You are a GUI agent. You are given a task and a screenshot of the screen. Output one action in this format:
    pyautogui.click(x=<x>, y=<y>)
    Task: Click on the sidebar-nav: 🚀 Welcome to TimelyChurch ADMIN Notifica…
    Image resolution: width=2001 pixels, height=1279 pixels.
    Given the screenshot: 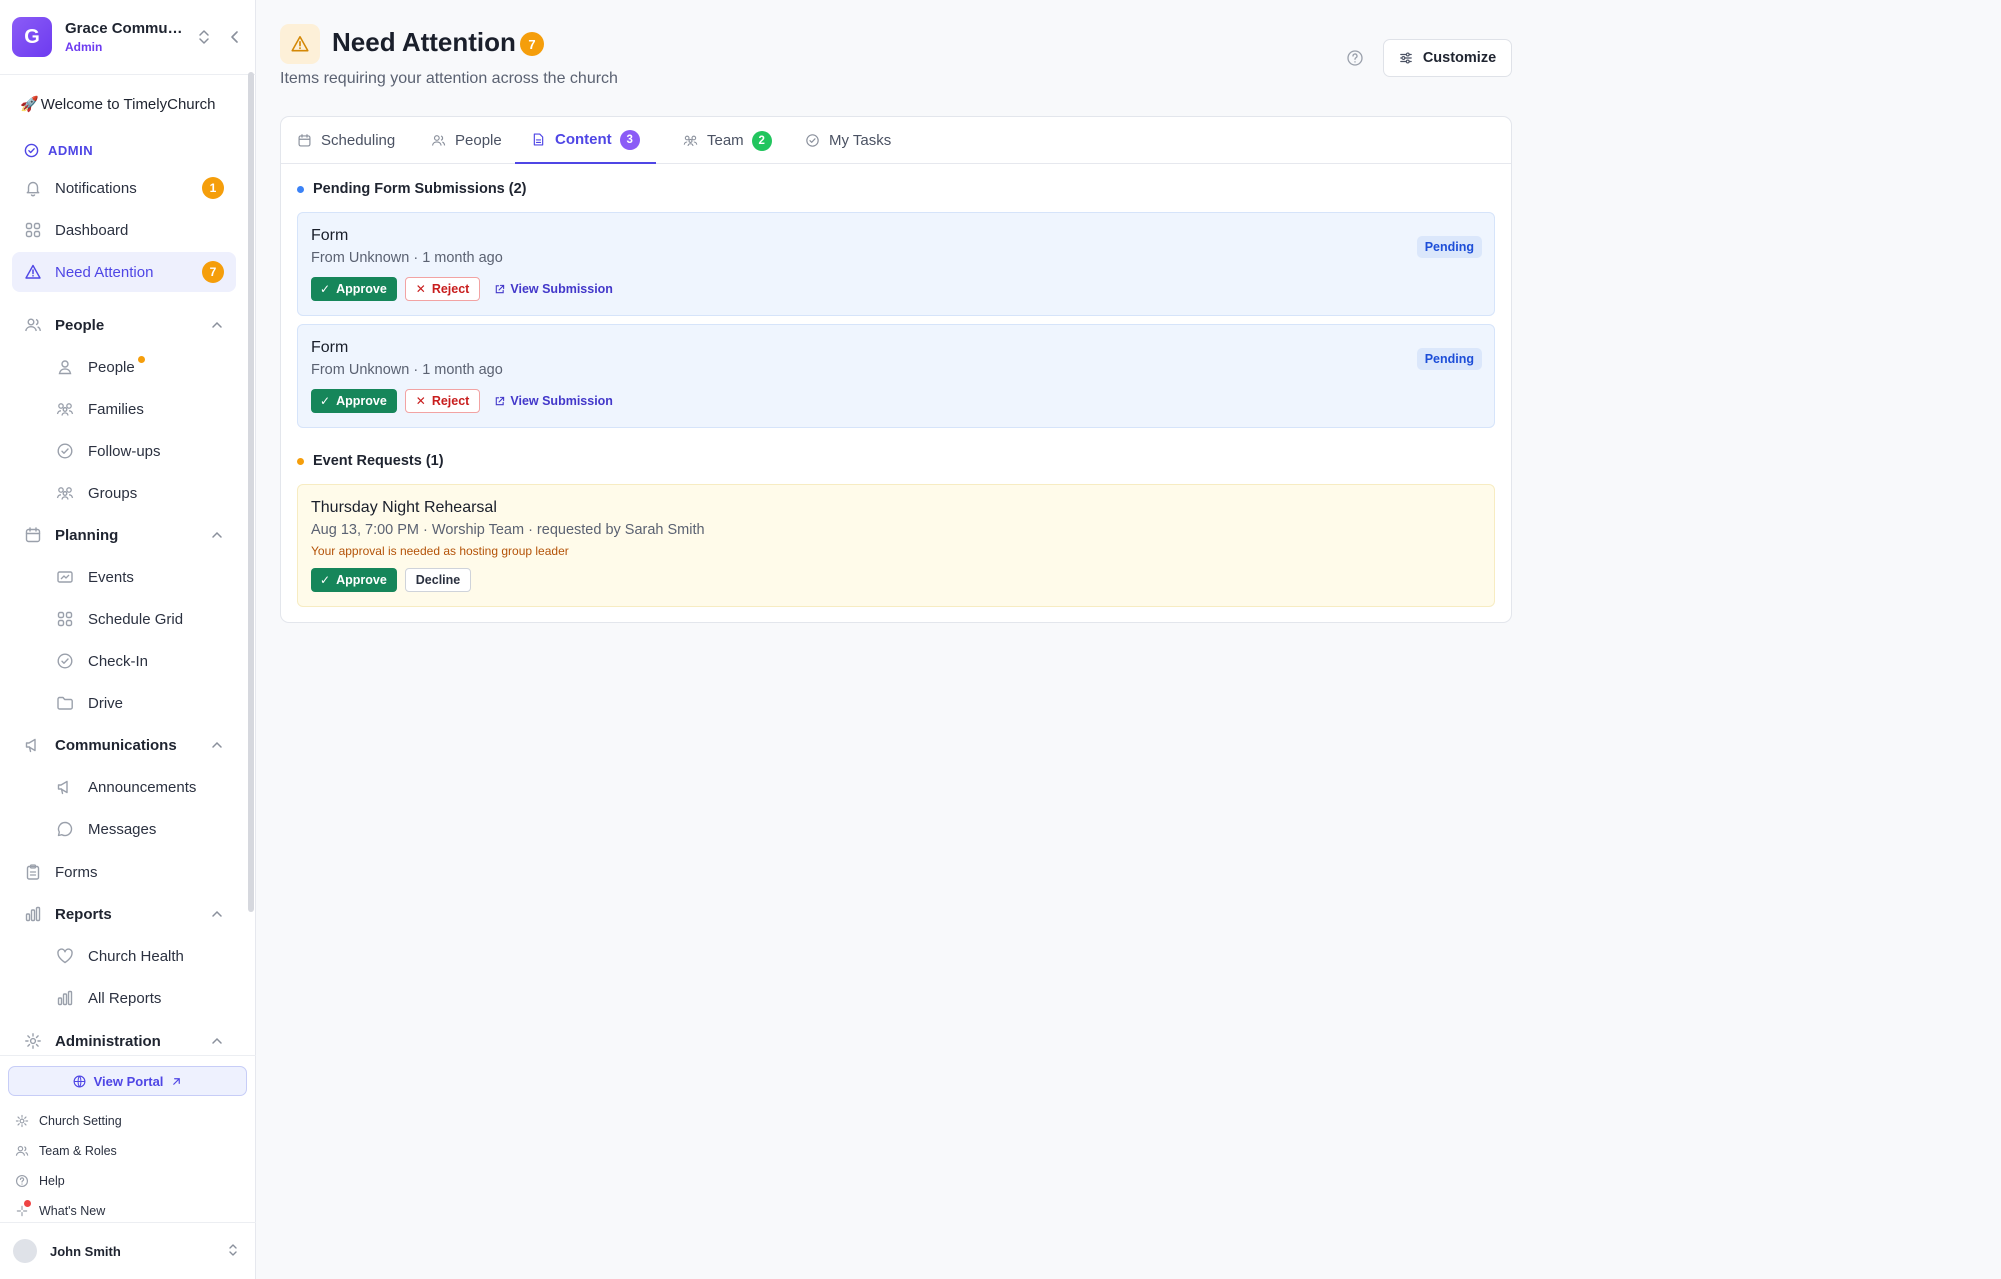 What is the action you would take?
    pyautogui.click(x=128, y=565)
    